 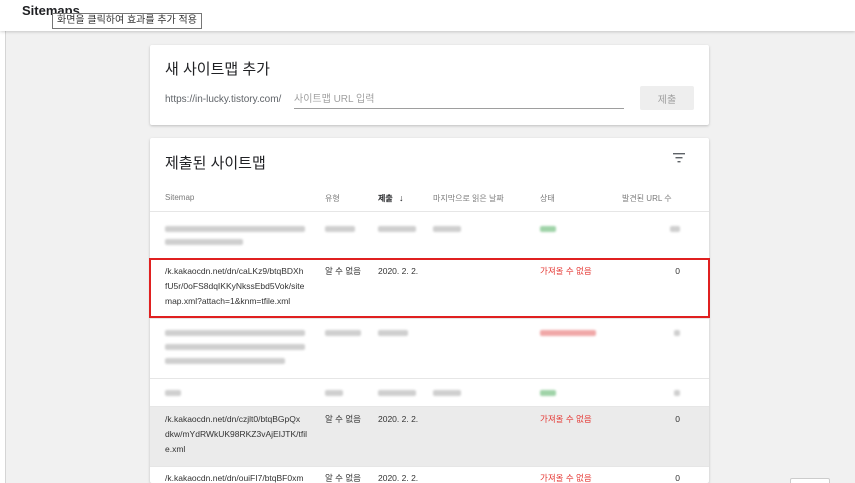 I want to click on column-header-submitted: 제출 ↓, so click(x=390, y=198).